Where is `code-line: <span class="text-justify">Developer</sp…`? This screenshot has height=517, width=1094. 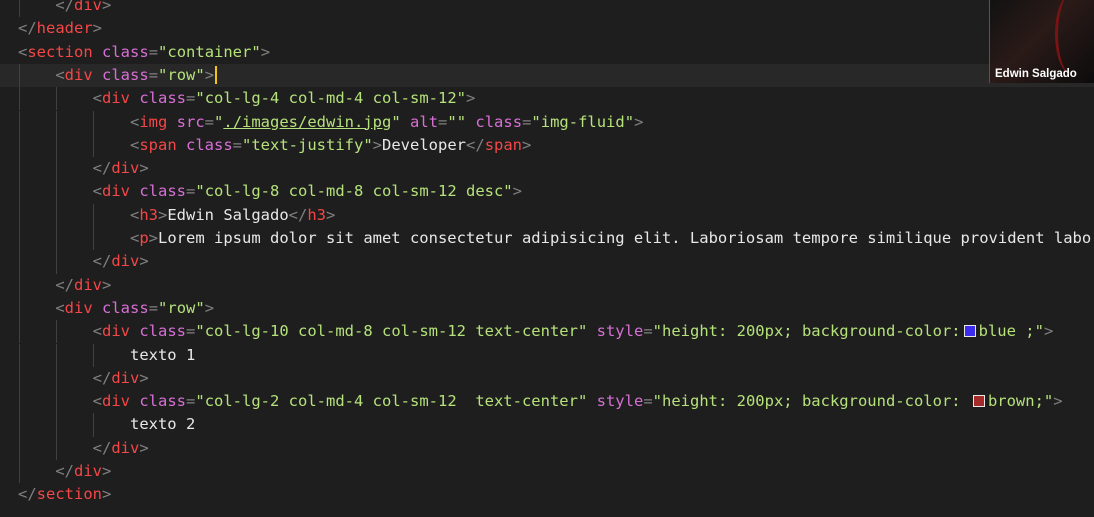
code-line: <span class="text-justify">Developer</sp… is located at coordinates (547, 145).